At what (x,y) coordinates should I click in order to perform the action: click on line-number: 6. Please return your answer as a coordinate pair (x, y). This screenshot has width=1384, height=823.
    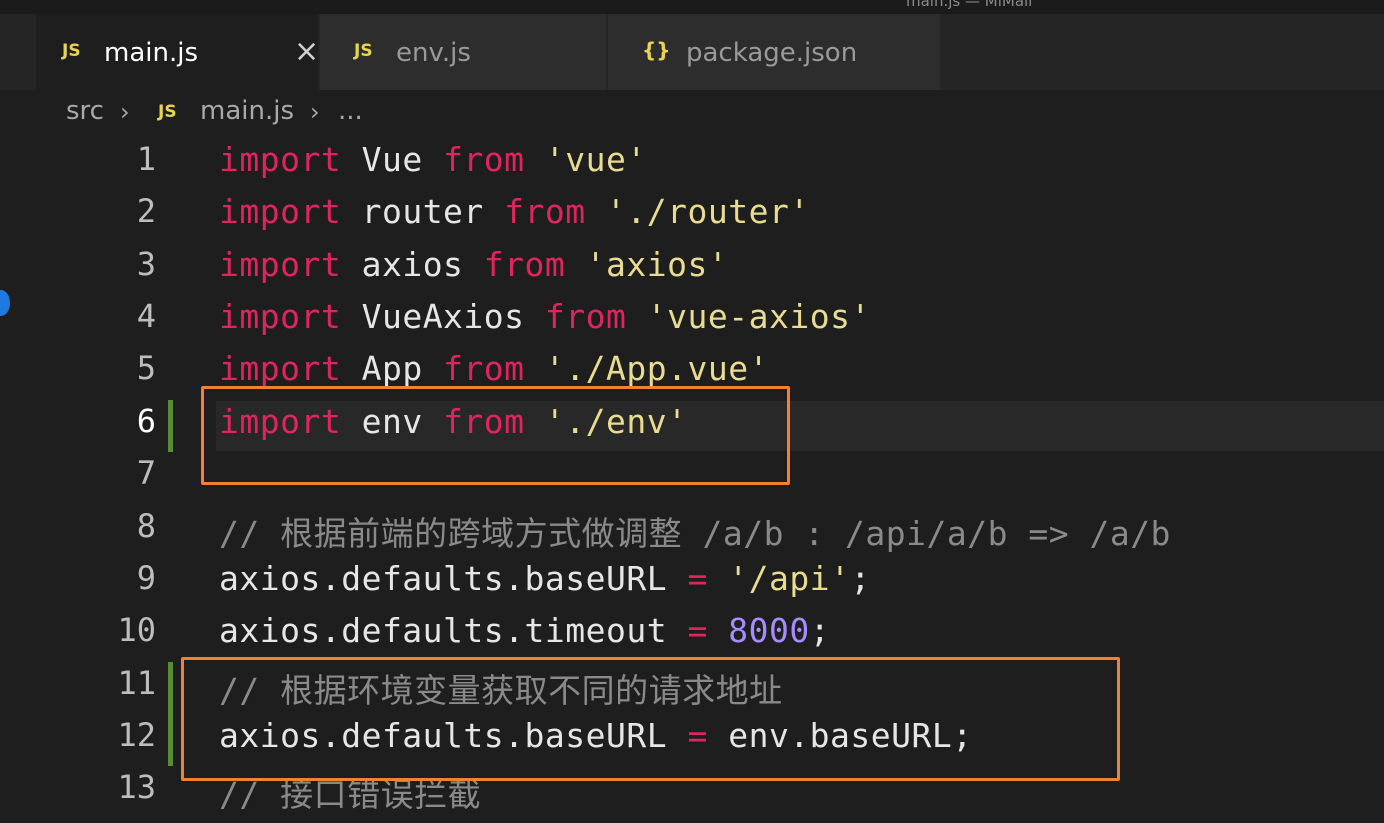
    Looking at the image, I should click on (146, 421).